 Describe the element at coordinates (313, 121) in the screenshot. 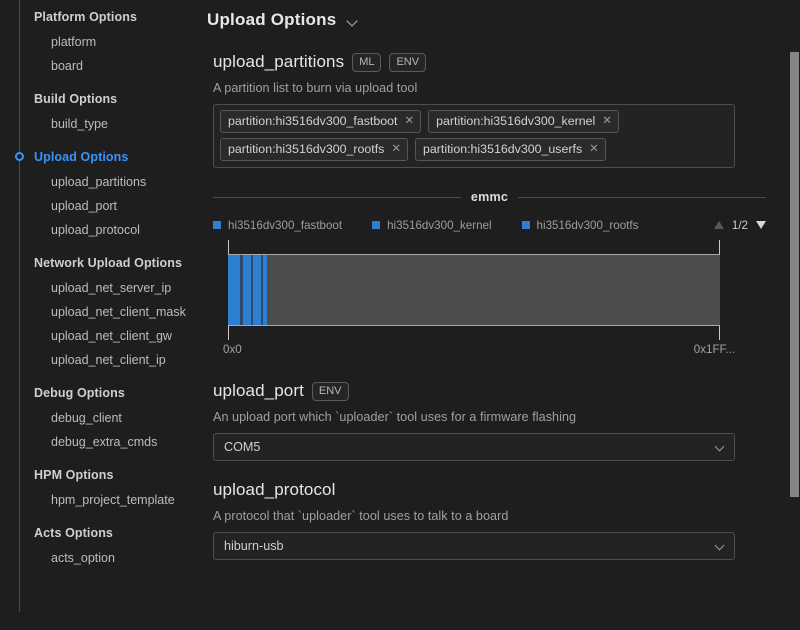

I see `partition-chip-label: partition:hi3516dv300_fastboot` at that location.